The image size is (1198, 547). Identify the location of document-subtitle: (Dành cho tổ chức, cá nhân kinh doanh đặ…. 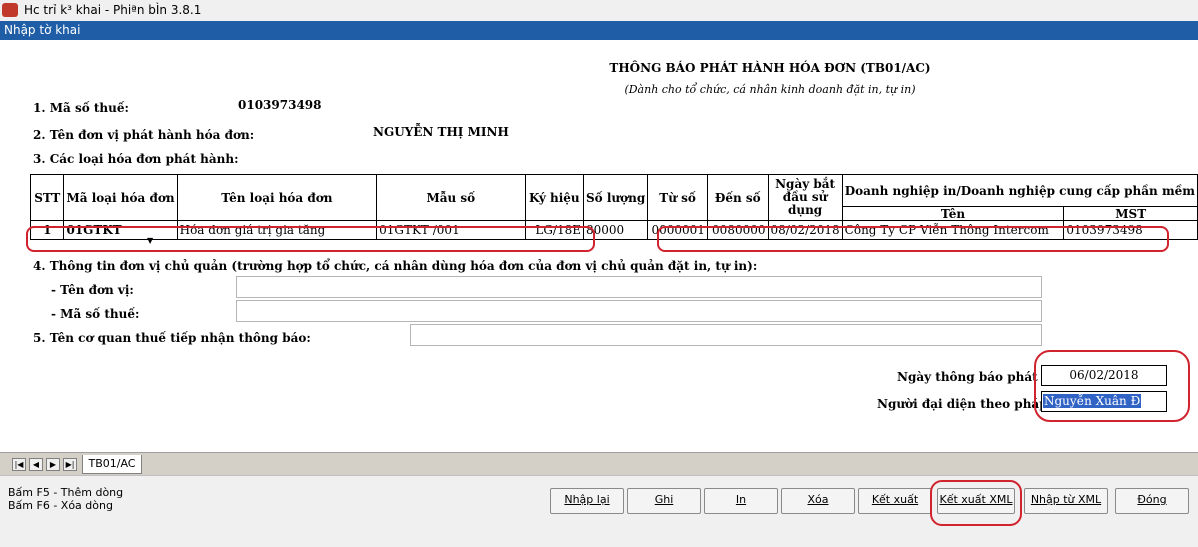
(770, 89).